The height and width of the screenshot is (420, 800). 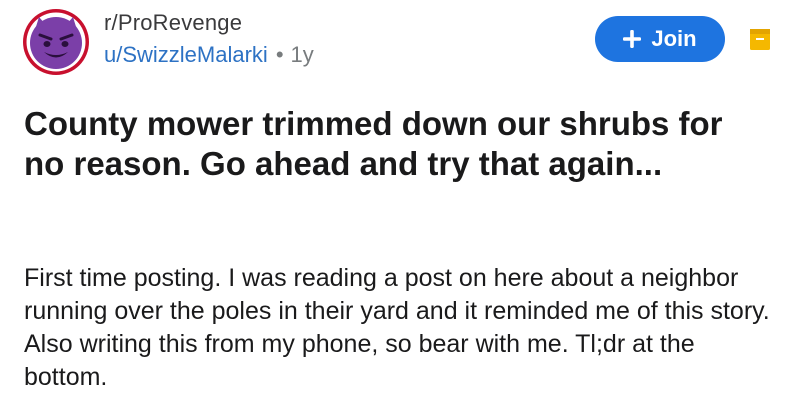 I want to click on subreddit-avatar, so click(x=56, y=42).